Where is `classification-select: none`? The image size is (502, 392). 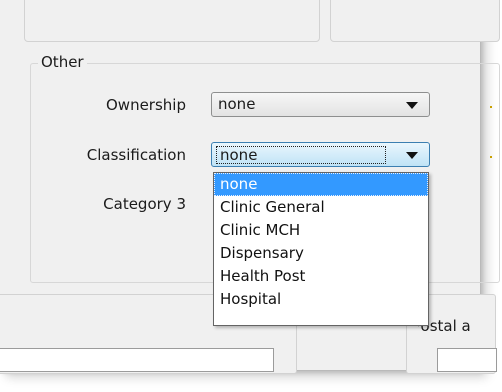 classification-select: none is located at coordinates (320, 154).